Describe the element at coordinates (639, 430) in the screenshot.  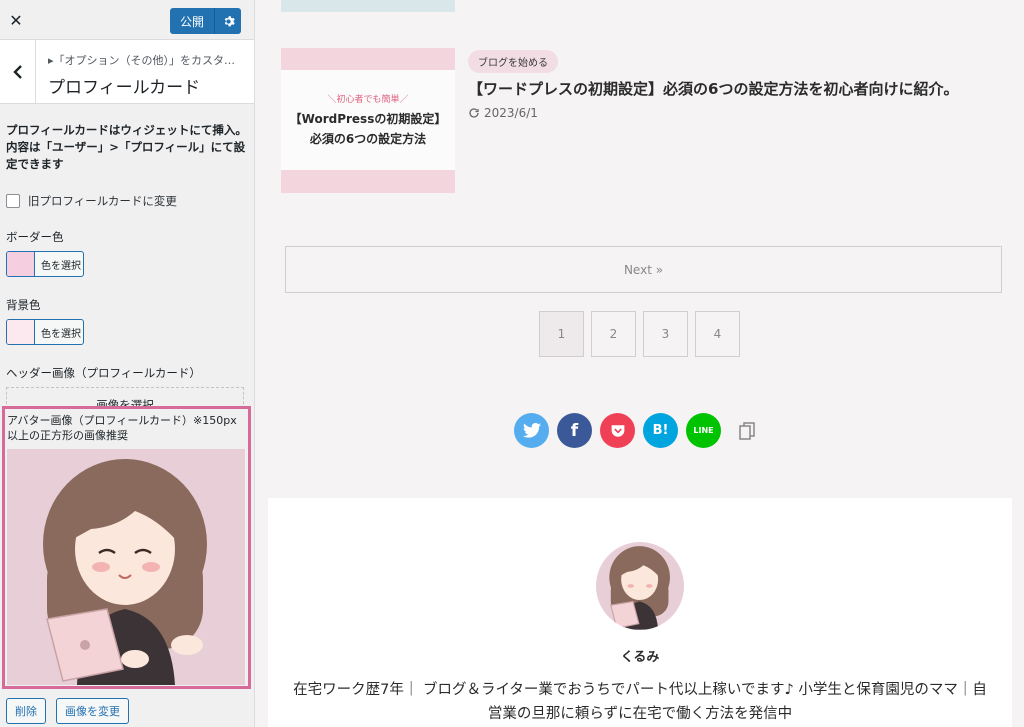
I see `share-buttons: f B! LINE` at that location.